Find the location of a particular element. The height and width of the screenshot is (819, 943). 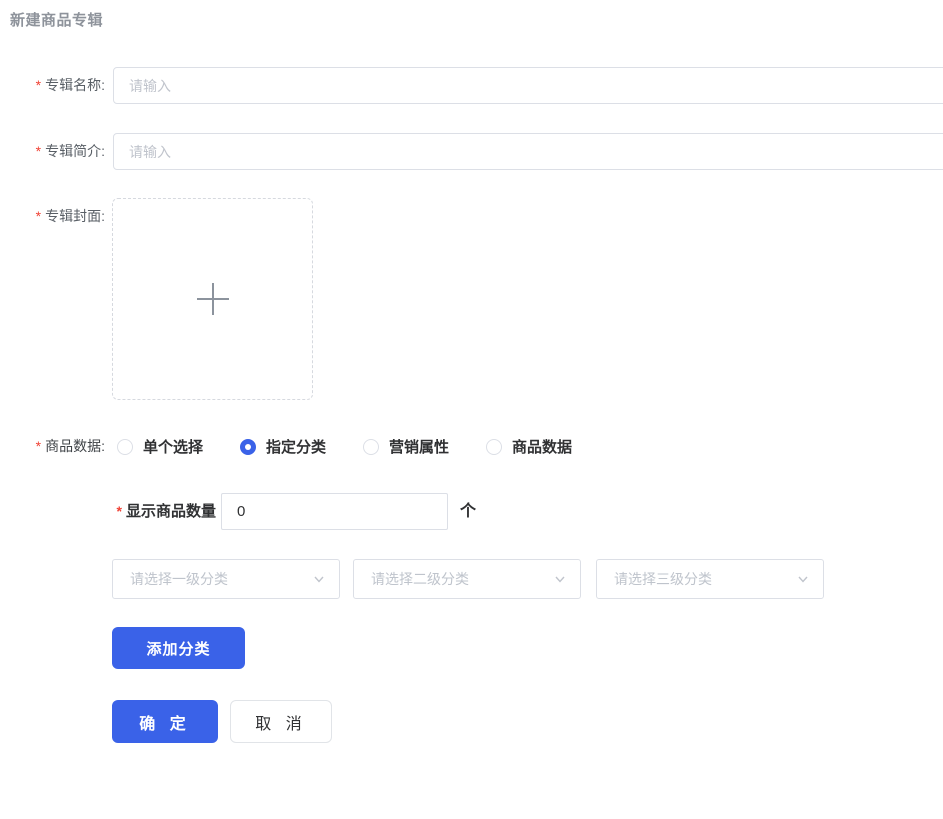

cover-upload-box is located at coordinates (212, 299).